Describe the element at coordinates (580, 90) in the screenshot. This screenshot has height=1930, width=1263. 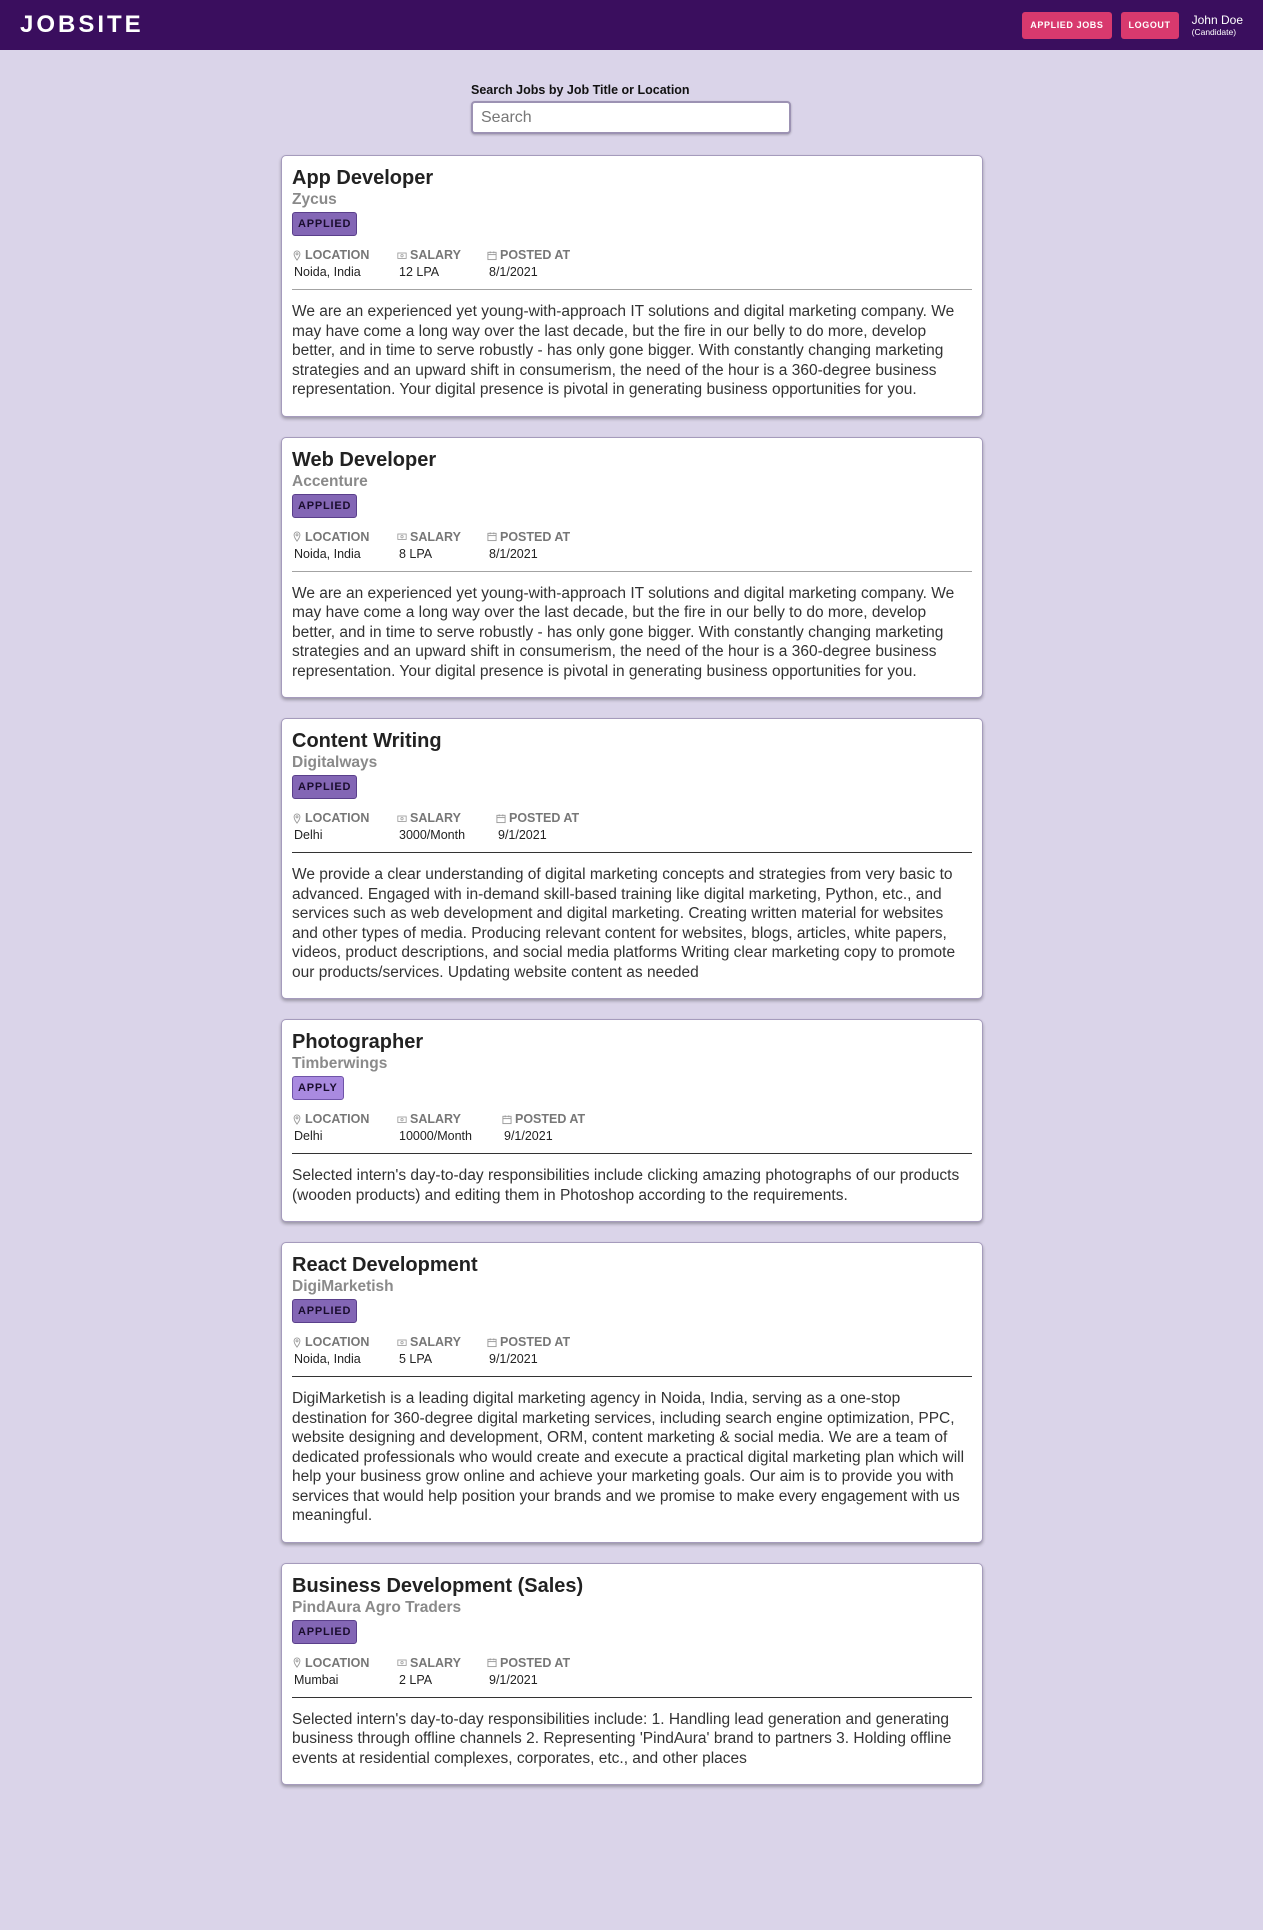
I see `search-label: Search Jobs by Job Title or Location` at that location.